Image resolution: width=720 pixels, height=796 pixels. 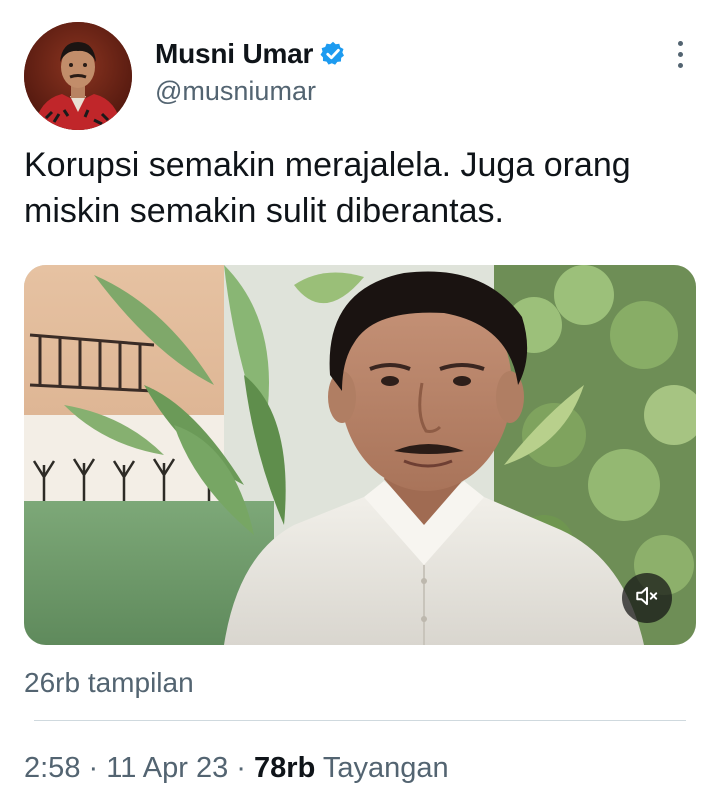 I want to click on author-name-row: Musni Umar, so click(x=251, y=54).